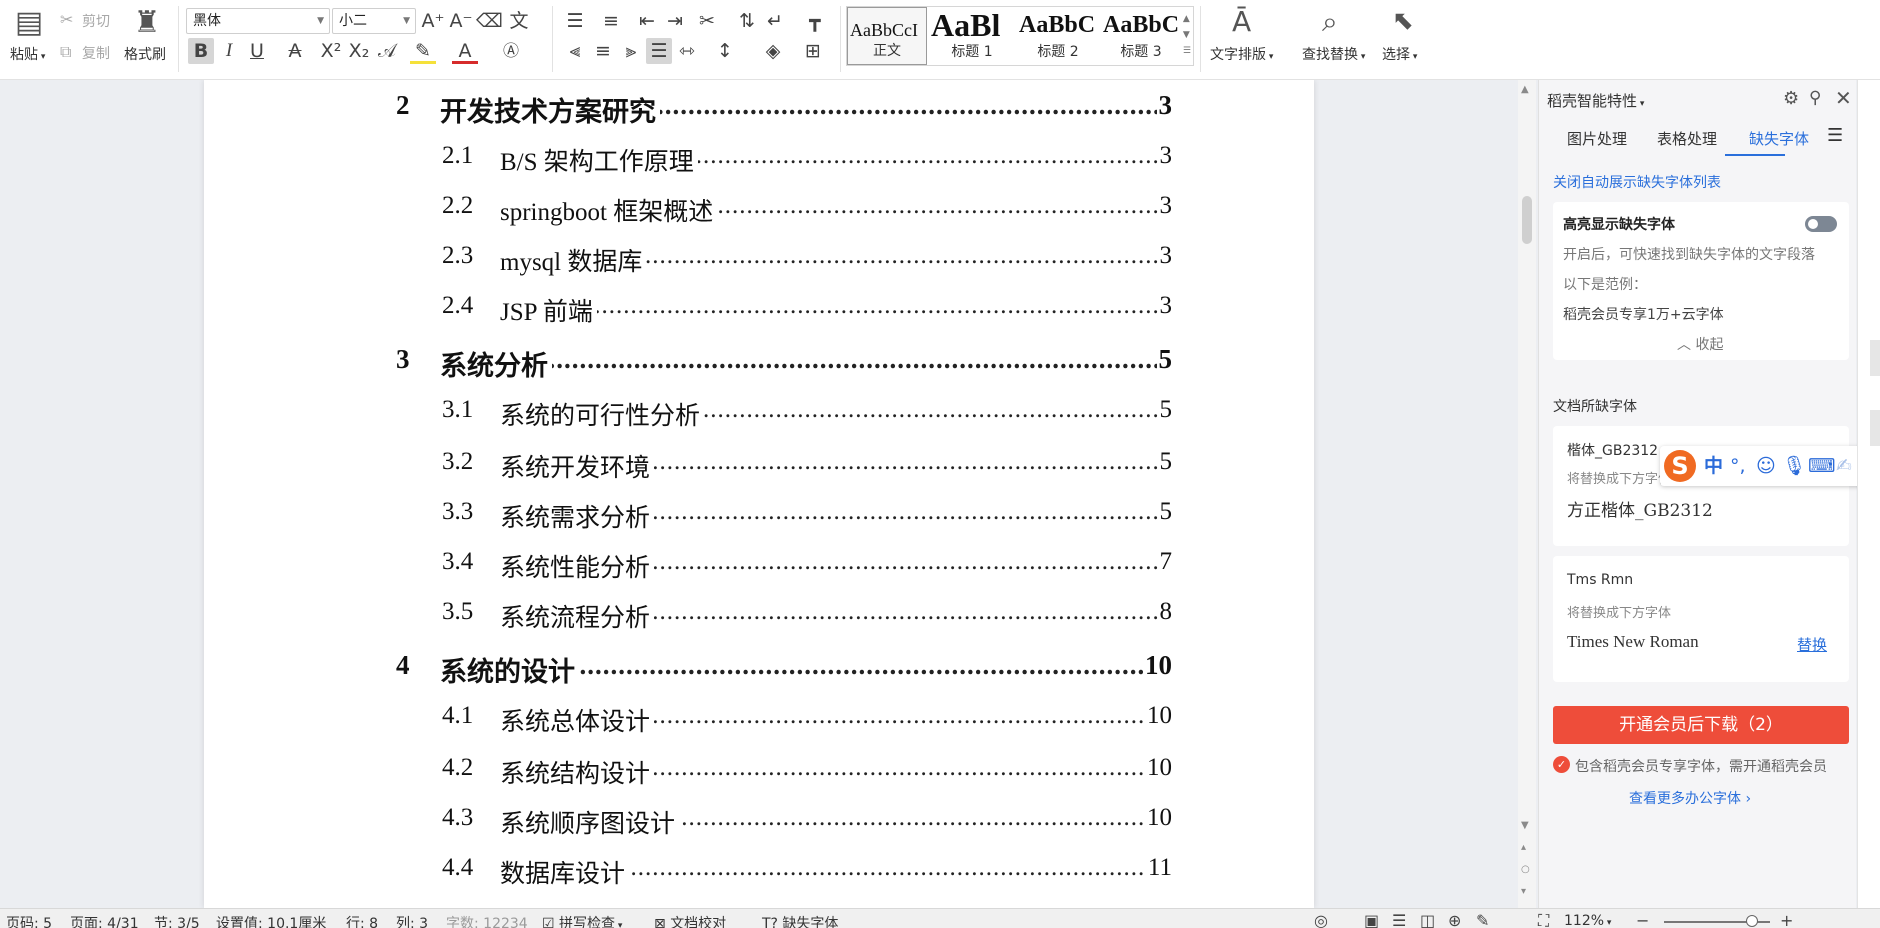 This screenshot has width=1880, height=928. What do you see at coordinates (1844, 466) in the screenshot?
I see `handwriting-icon: ✍` at bounding box center [1844, 466].